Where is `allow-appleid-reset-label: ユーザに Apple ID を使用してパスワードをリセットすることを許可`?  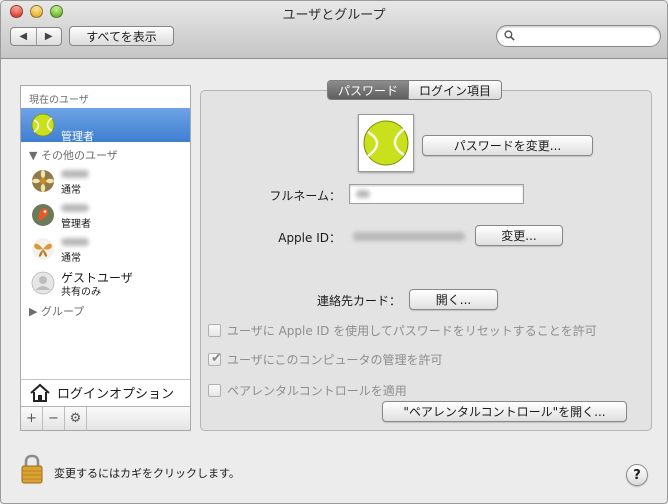 allow-appleid-reset-label: ユーザに Apple ID を使用してパスワードをリセットすることを許可 is located at coordinates (412, 331).